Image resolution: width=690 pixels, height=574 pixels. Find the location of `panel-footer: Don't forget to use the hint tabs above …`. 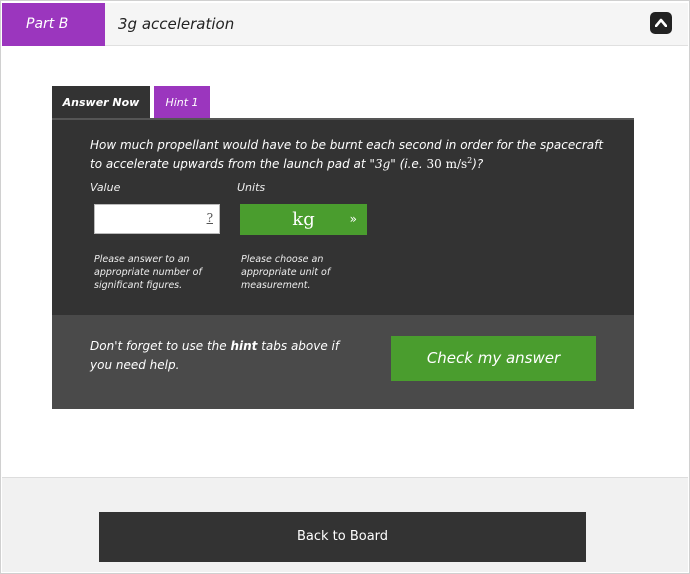

panel-footer: Don't forget to use the hint tabs above … is located at coordinates (343, 362).